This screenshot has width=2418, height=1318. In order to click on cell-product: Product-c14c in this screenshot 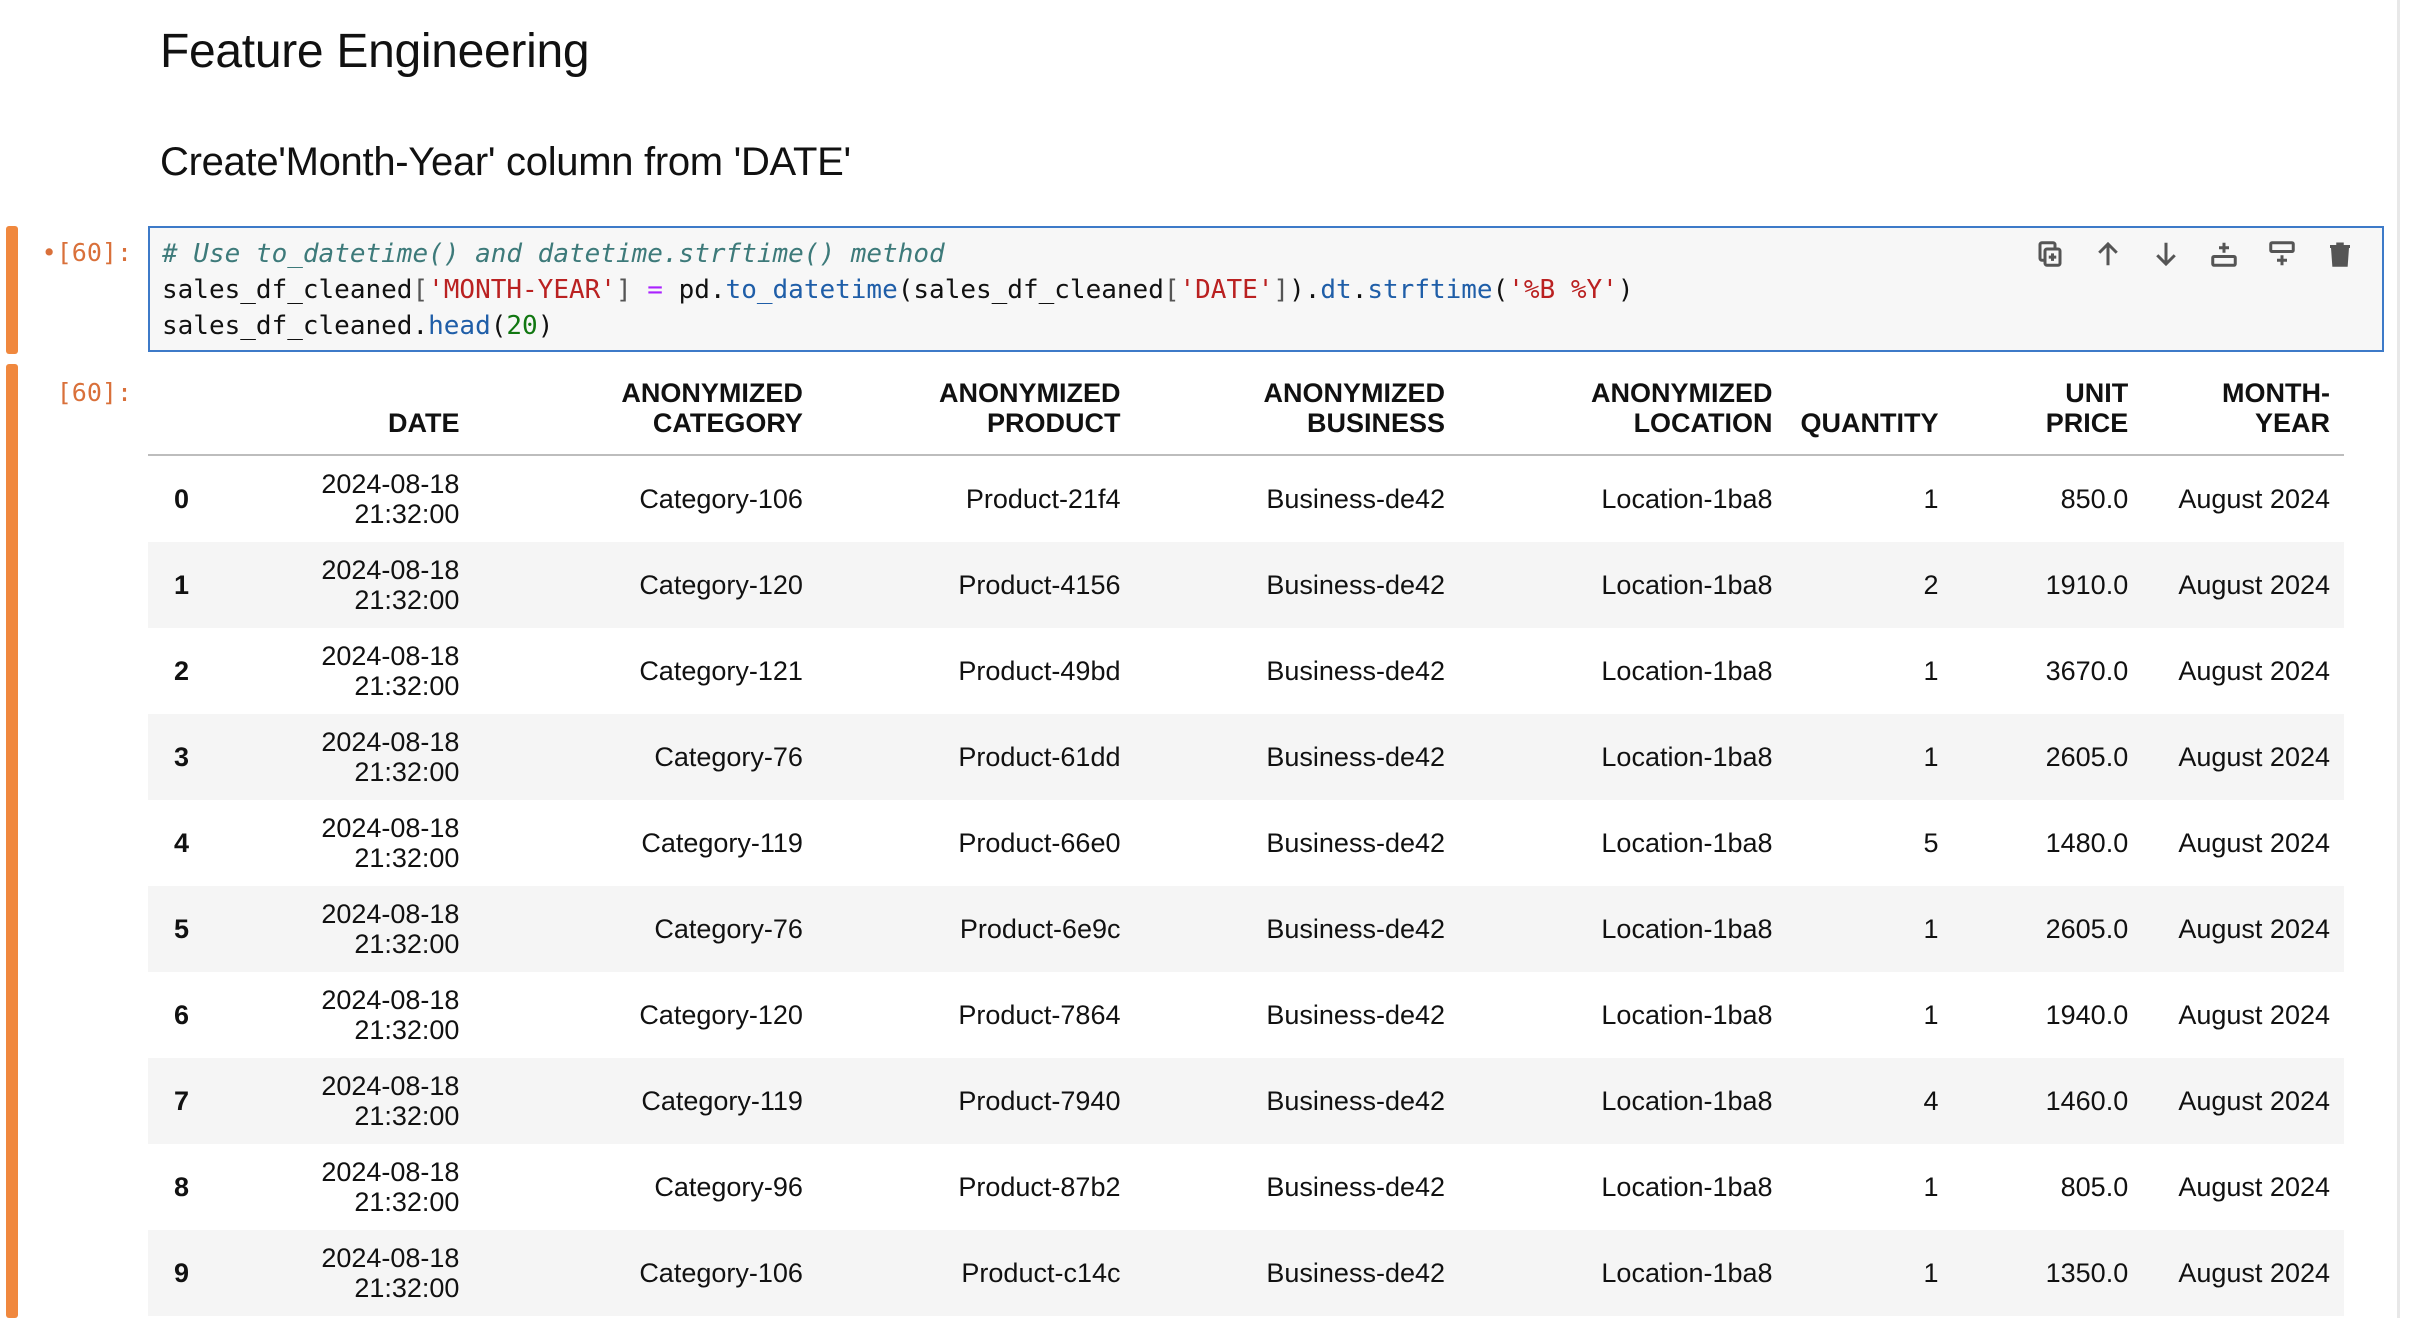, I will do `click(975, 1273)`.